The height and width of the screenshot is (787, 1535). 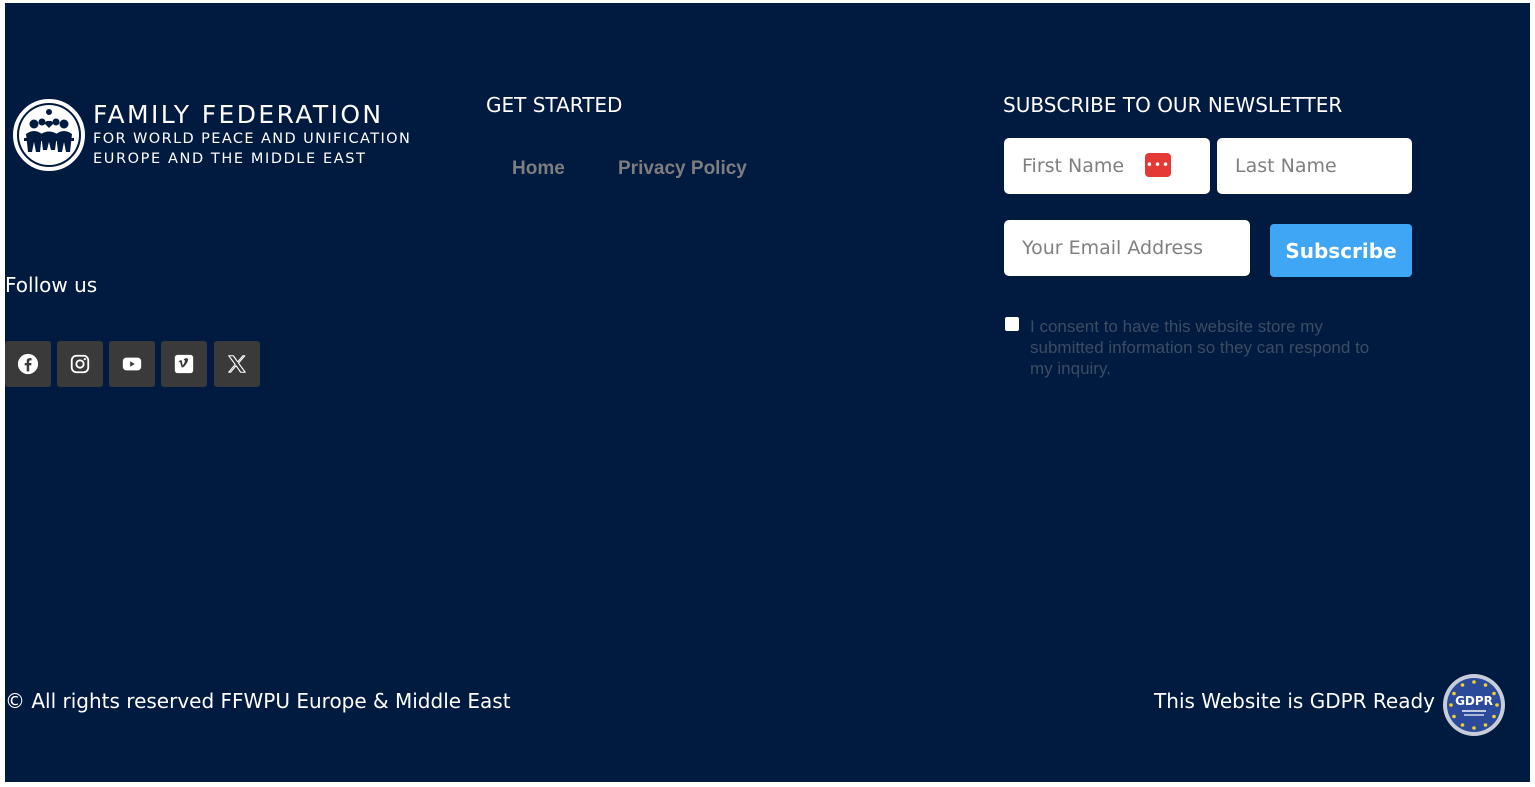 I want to click on nav-link-home: Home, so click(x=538, y=169).